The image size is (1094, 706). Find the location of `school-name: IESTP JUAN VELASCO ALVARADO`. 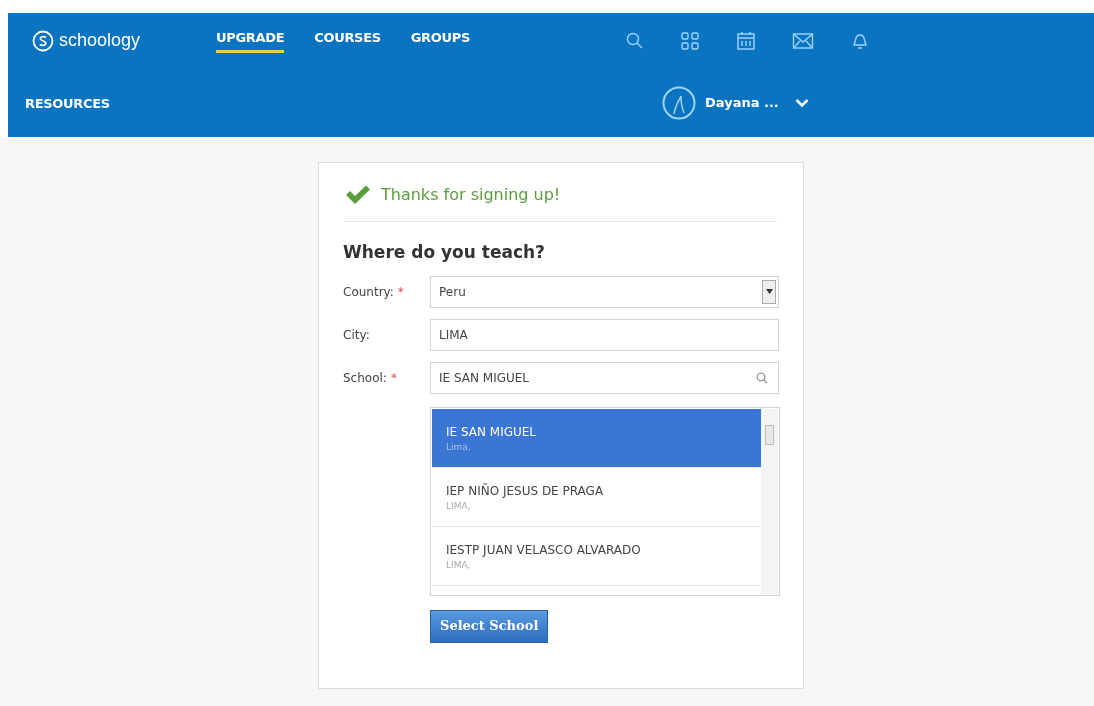

school-name: IESTP JUAN VELASCO ALVARADO is located at coordinates (544, 550).